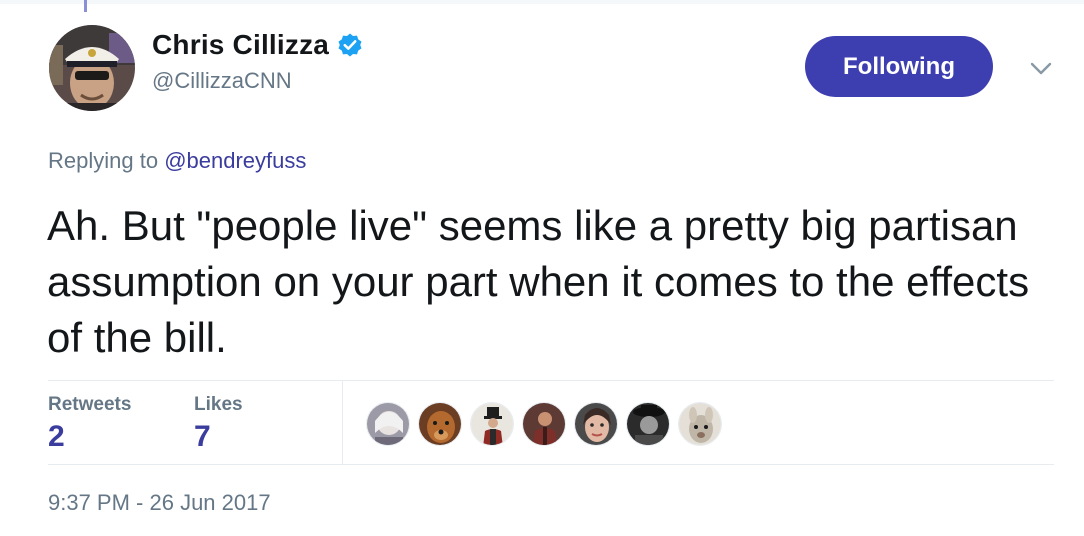  Describe the element at coordinates (551, 380) in the screenshot. I see `stats-top-divider` at that location.